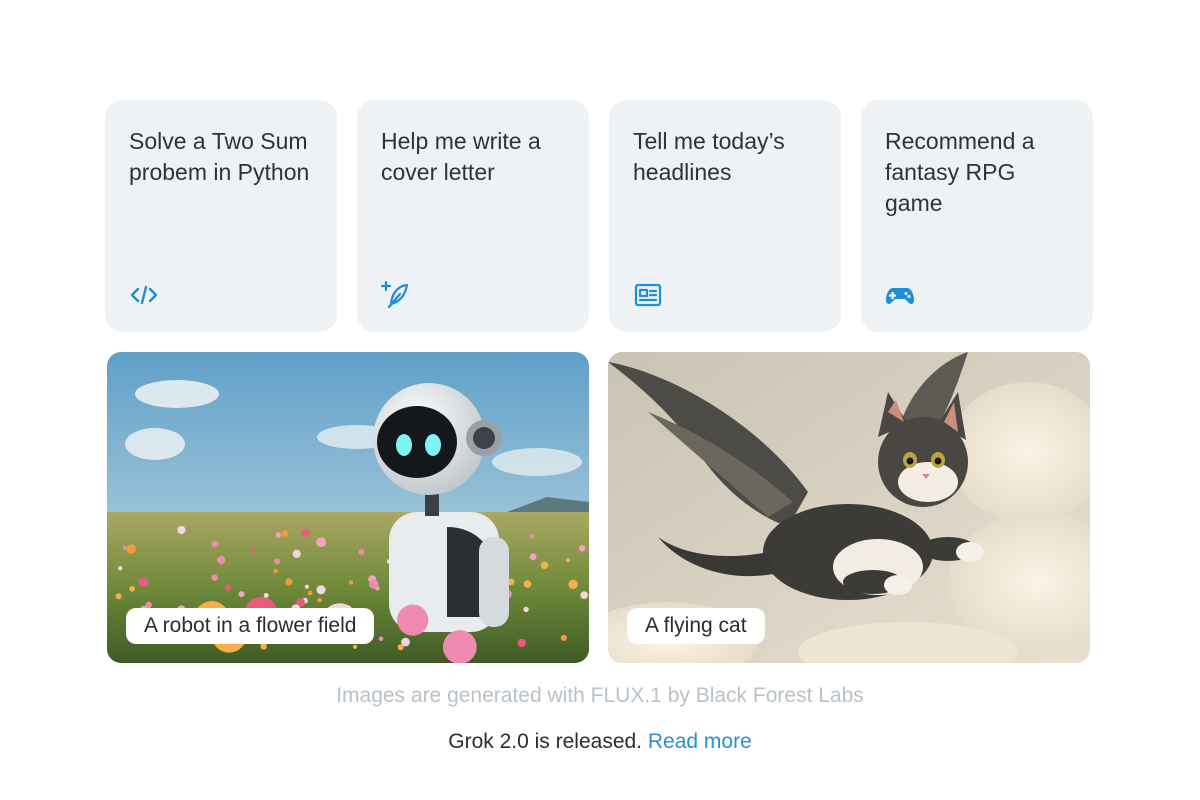 Image resolution: width=1200 pixels, height=800 pixels. What do you see at coordinates (700, 741) in the screenshot?
I see `read-more-link: Read more` at bounding box center [700, 741].